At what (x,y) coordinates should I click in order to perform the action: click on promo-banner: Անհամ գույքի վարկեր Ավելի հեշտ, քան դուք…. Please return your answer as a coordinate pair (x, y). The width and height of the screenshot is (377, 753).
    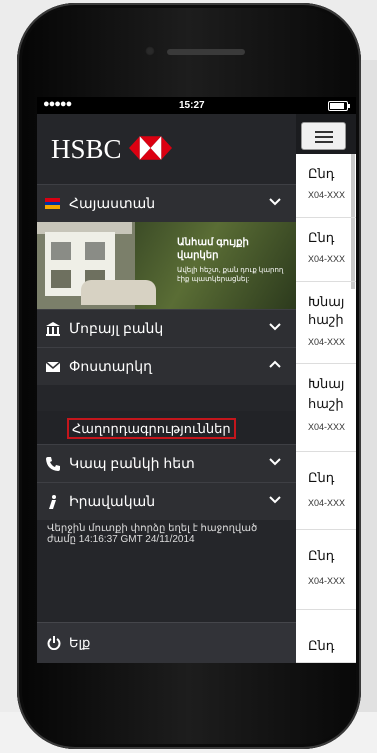
    Looking at the image, I should click on (166, 265).